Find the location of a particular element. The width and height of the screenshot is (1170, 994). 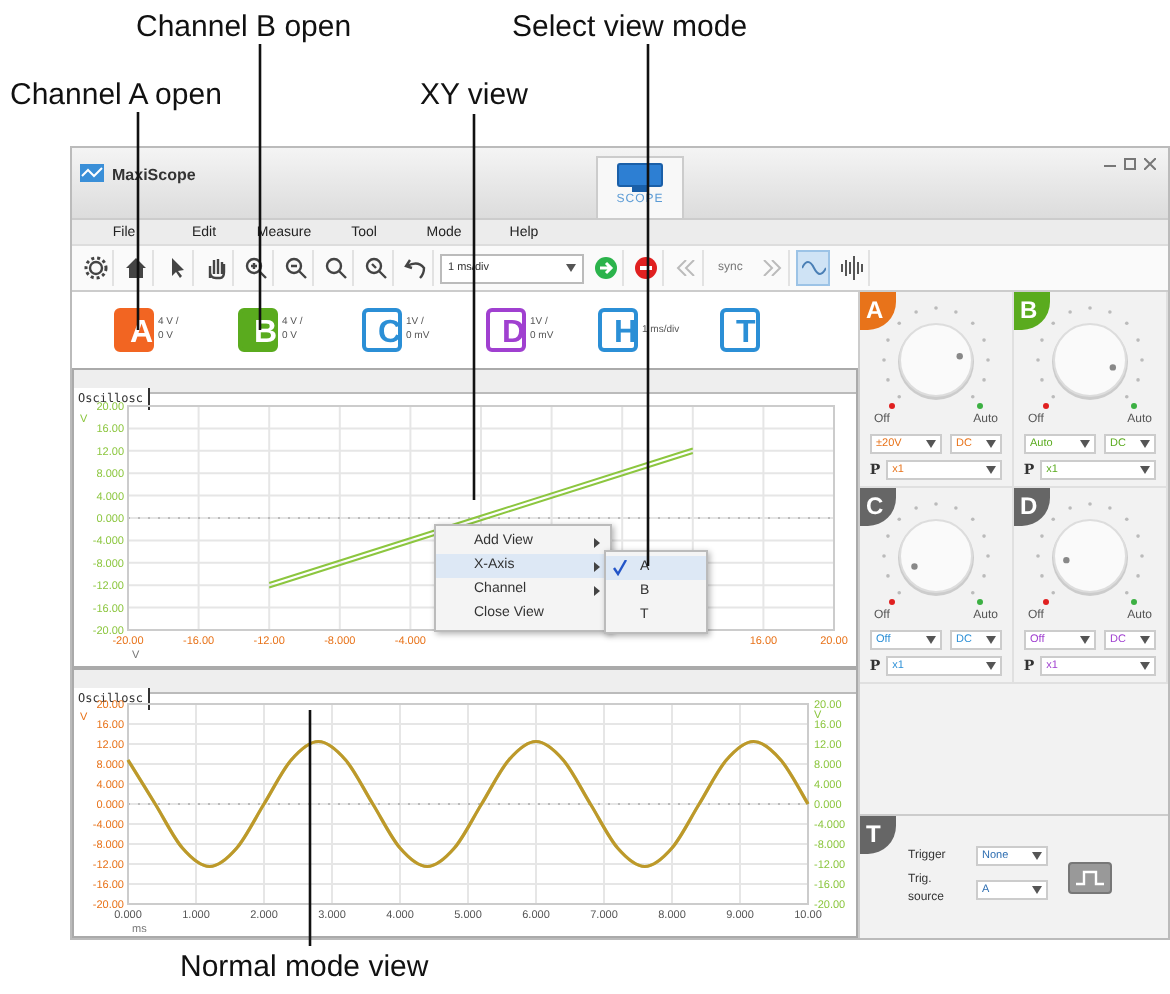

callout-label: Channel B open is located at coordinates (244, 27).